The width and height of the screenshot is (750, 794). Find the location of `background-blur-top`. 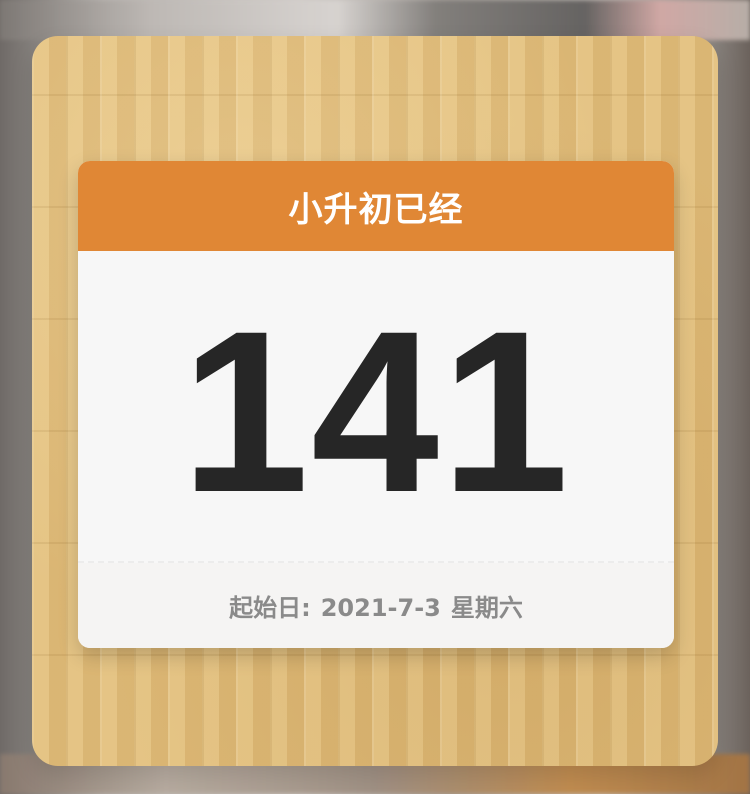

background-blur-top is located at coordinates (375, 20).